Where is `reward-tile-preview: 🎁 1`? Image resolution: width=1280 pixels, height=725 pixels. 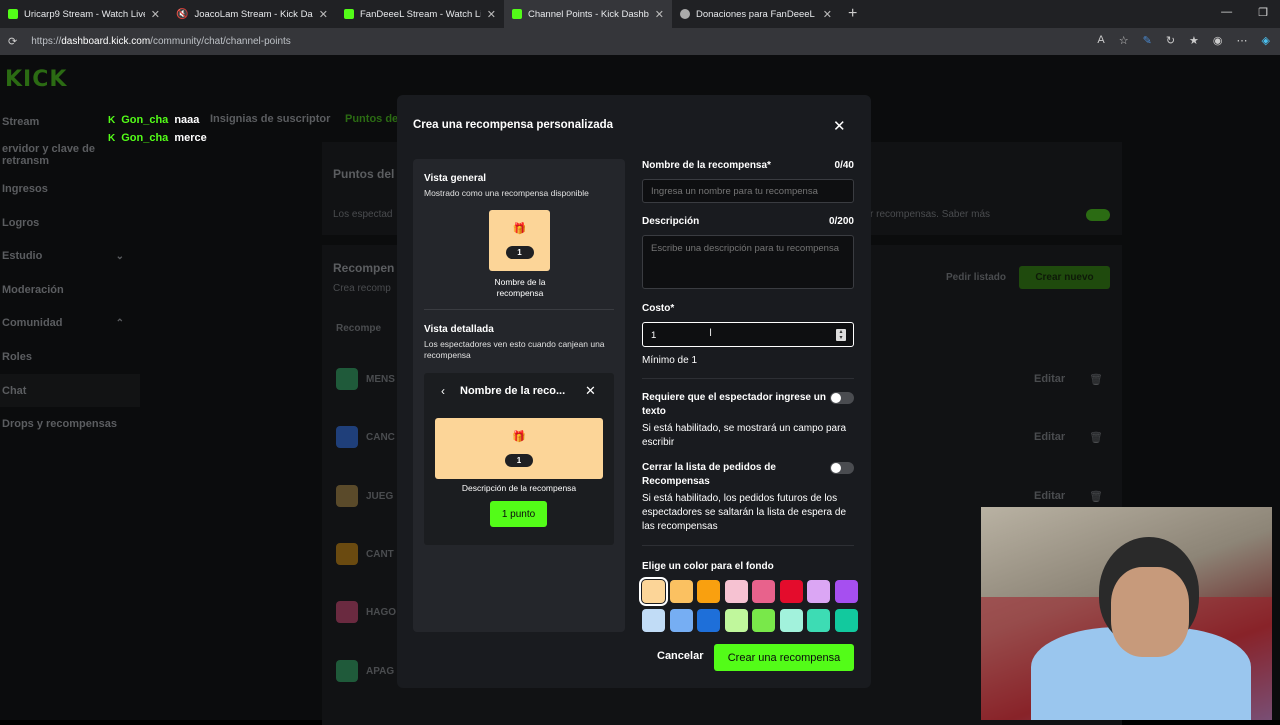 reward-tile-preview: 🎁 1 is located at coordinates (519, 240).